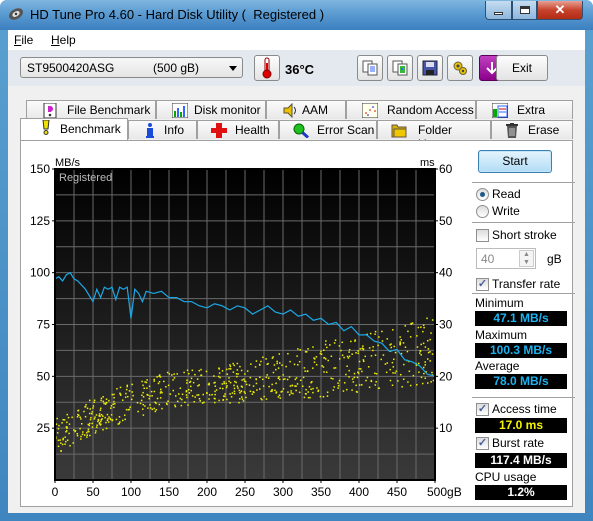 The height and width of the screenshot is (521, 593). What do you see at coordinates (501, 335) in the screenshot?
I see `maximum-label: Maximum` at bounding box center [501, 335].